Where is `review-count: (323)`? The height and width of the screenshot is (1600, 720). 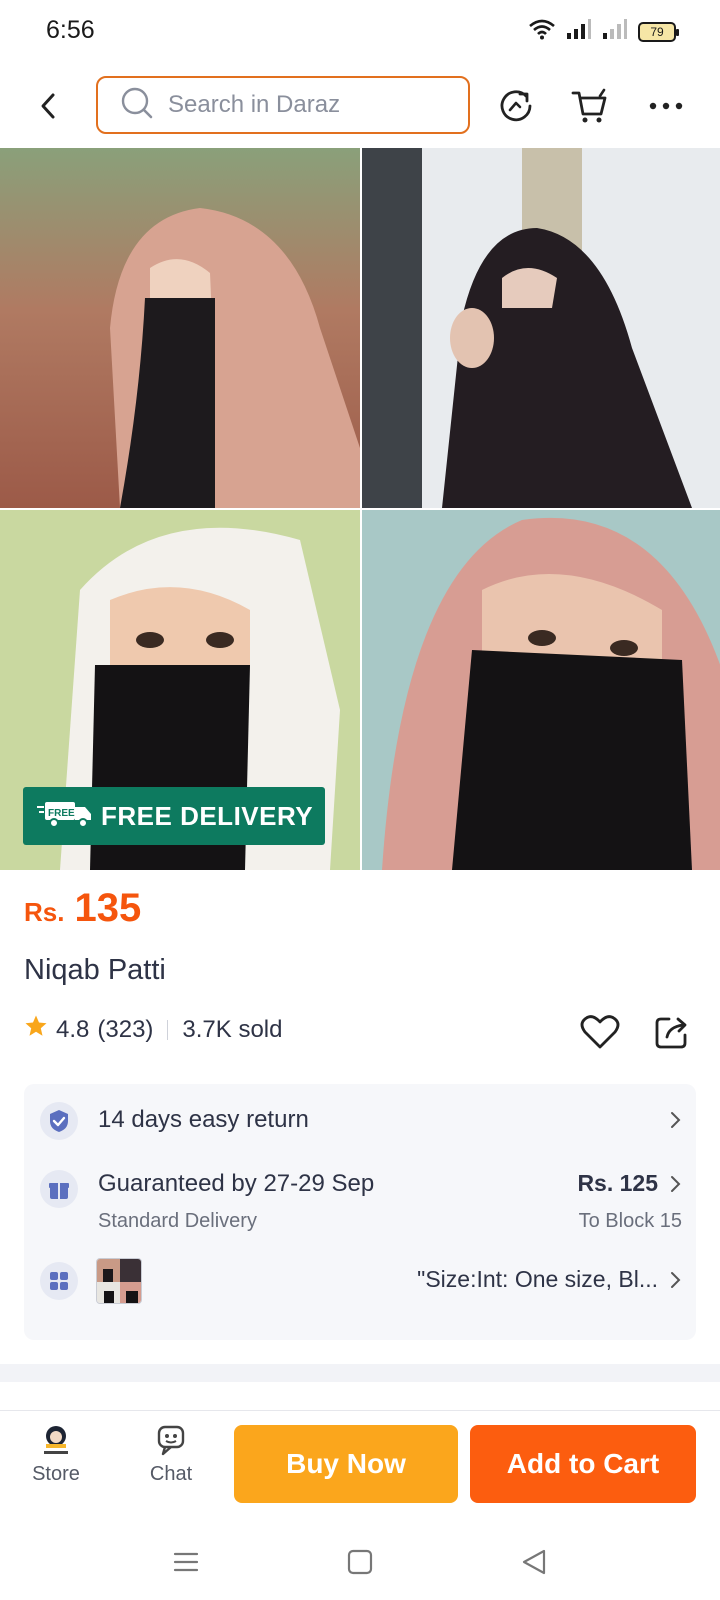 review-count: (323) is located at coordinates (125, 1029).